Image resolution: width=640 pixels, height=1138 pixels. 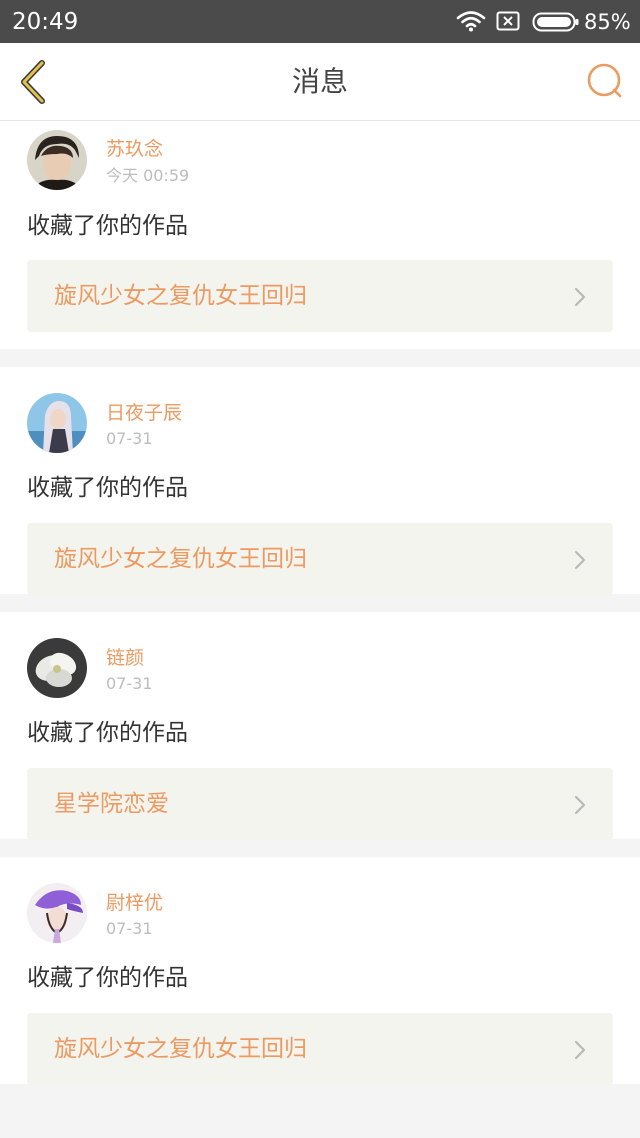 What do you see at coordinates (134, 149) in the screenshot?
I see `user-name: 苏玖念` at bounding box center [134, 149].